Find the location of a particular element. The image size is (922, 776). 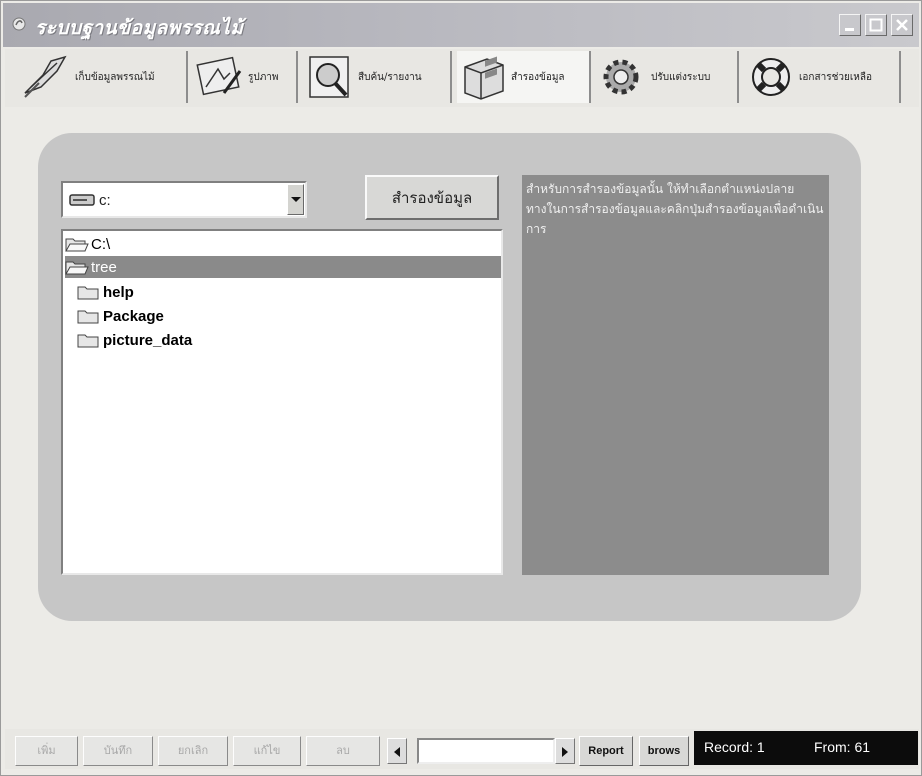

arrow-right-icon is located at coordinates (565, 752).